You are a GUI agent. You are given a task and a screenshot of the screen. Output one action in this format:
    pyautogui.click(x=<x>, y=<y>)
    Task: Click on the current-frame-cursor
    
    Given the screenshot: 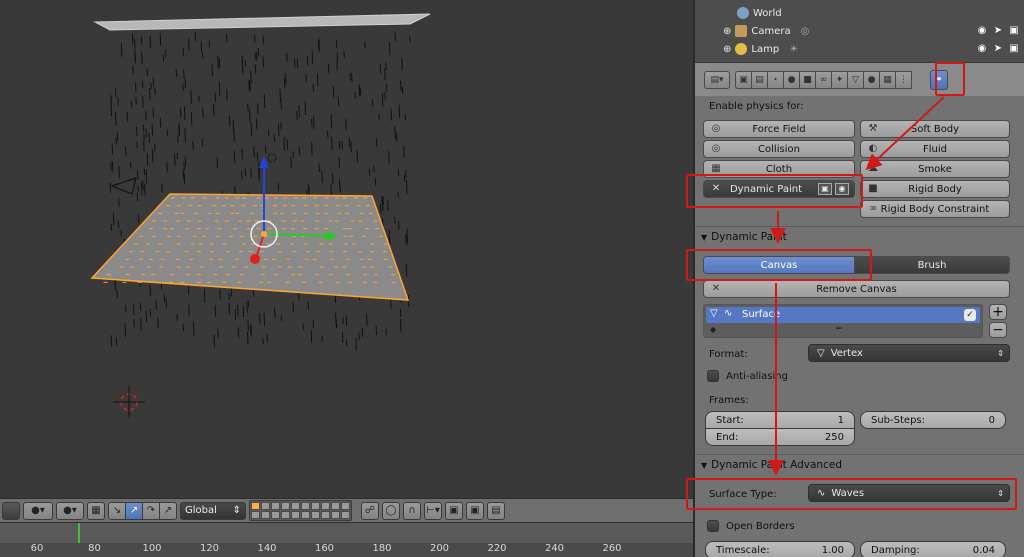 What is the action you would take?
    pyautogui.click(x=79, y=533)
    